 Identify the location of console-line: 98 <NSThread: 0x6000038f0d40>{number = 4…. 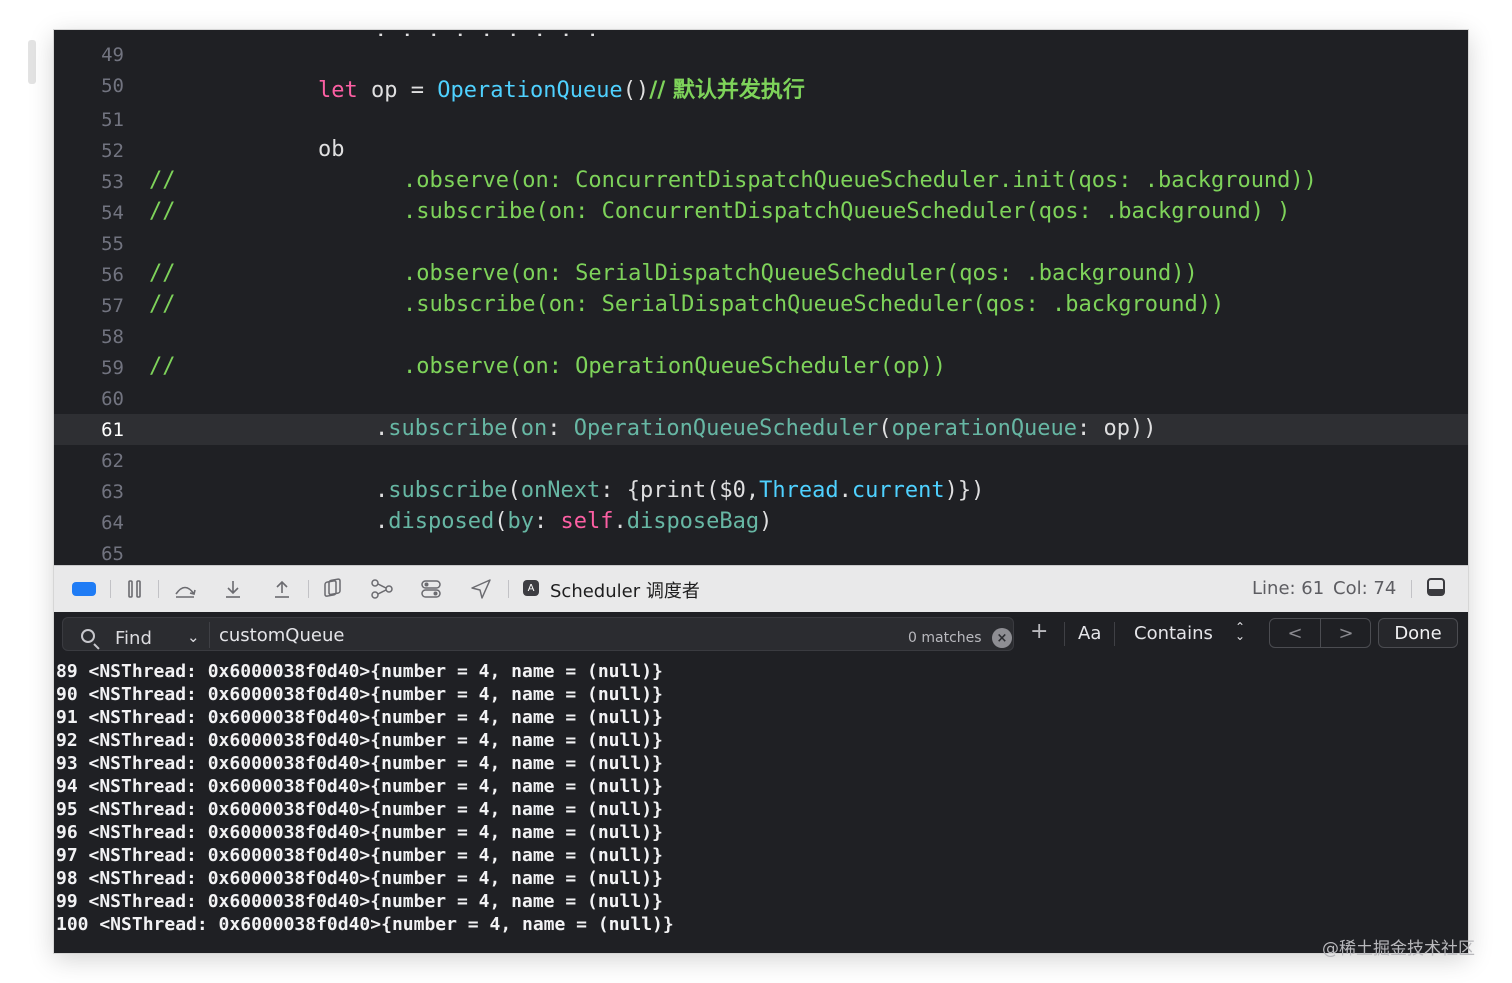
(359, 878).